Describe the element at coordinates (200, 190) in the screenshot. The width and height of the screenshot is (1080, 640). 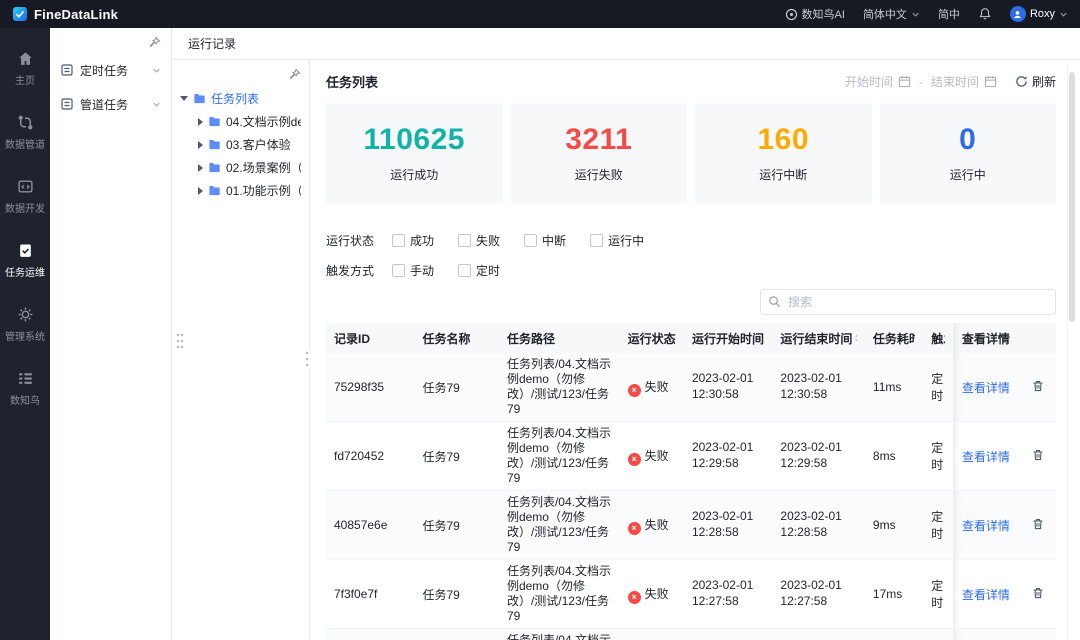
I see `caret-right-icon` at that location.